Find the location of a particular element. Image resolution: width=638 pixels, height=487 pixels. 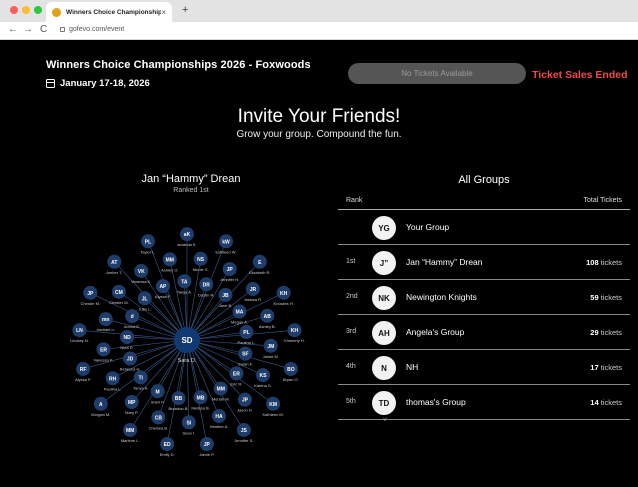

lock-icon is located at coordinates (62, 29).